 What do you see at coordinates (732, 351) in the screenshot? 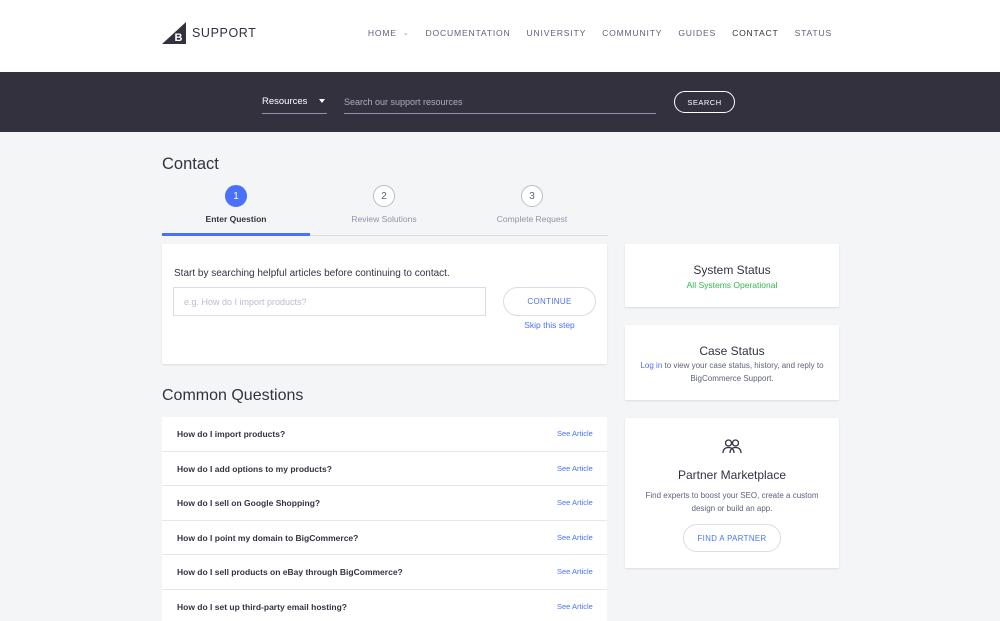
I see `case-status-title: Case Status` at bounding box center [732, 351].